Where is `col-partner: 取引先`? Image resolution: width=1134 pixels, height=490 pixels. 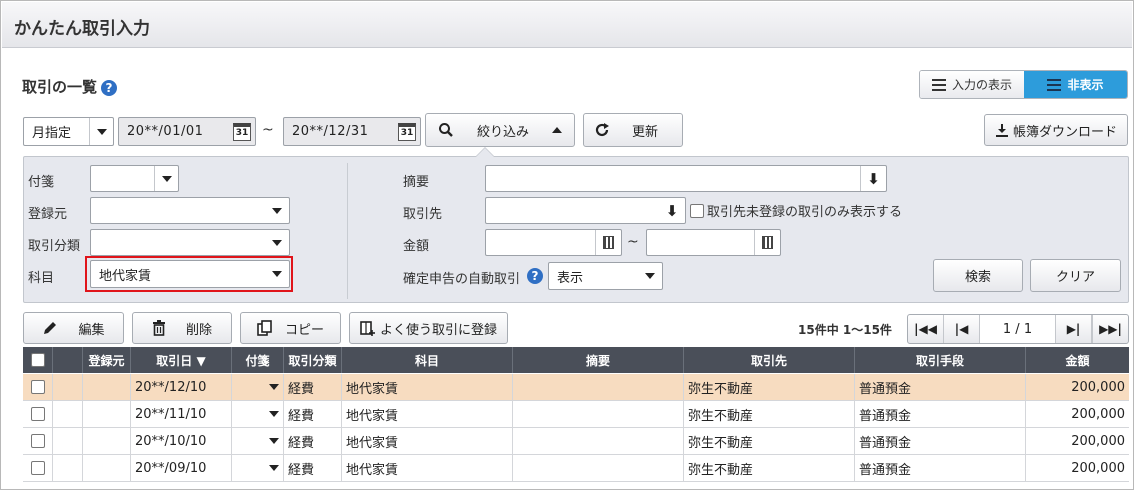 col-partner: 取引先 is located at coordinates (769, 360).